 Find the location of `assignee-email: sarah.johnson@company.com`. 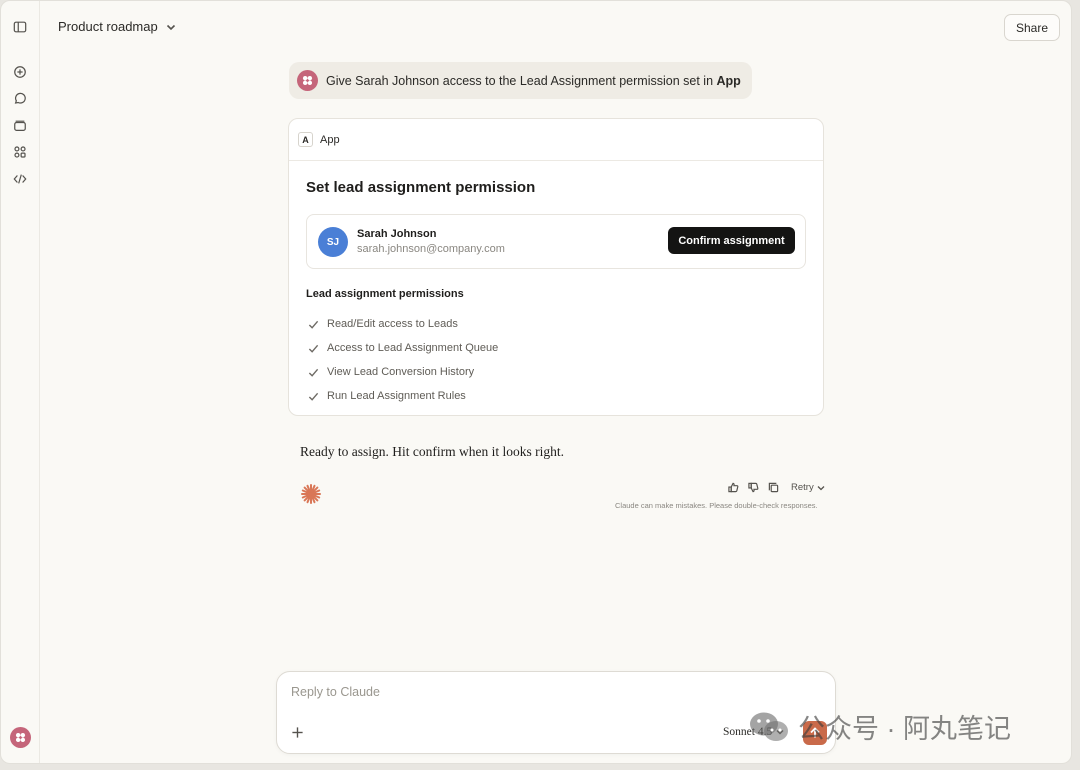

assignee-email: sarah.johnson@company.com is located at coordinates (431, 249).